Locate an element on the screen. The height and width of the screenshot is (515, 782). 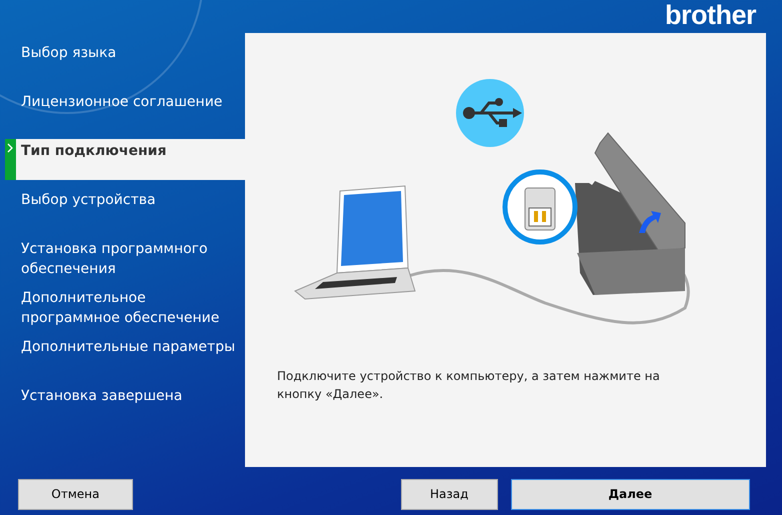
step-label: Лицензионное соглашение is located at coordinates (121, 102).